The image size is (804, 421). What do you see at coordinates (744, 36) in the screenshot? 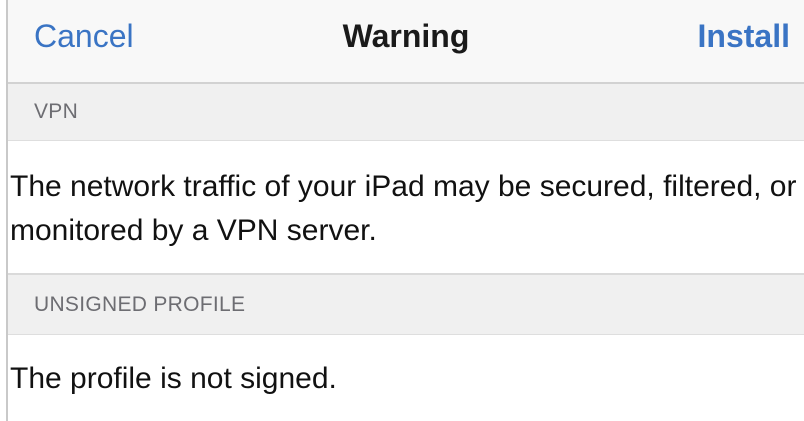
I see `install-button: Install` at bounding box center [744, 36].